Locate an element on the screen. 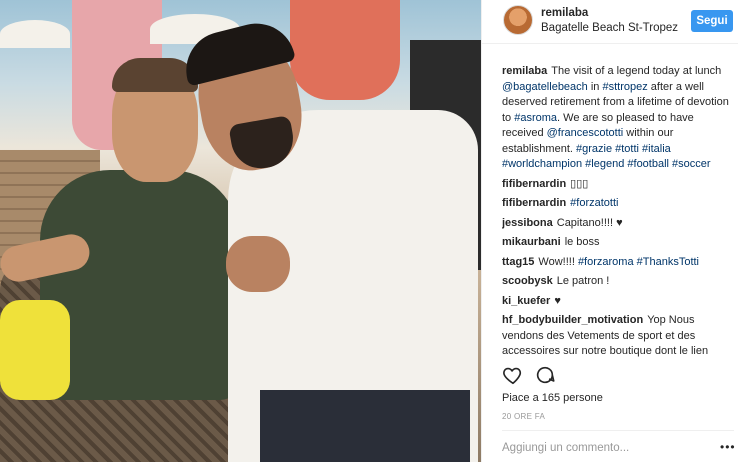 This screenshot has height=462, width=738. yellow-cloth is located at coordinates (35, 350).